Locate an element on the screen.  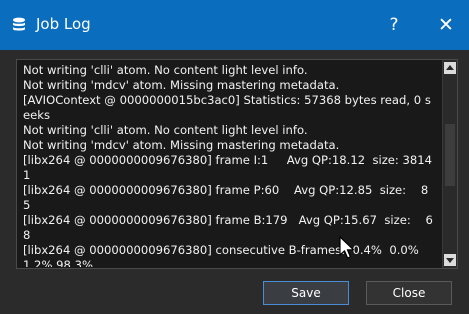
vertical-scrollbar is located at coordinates (449, 164).